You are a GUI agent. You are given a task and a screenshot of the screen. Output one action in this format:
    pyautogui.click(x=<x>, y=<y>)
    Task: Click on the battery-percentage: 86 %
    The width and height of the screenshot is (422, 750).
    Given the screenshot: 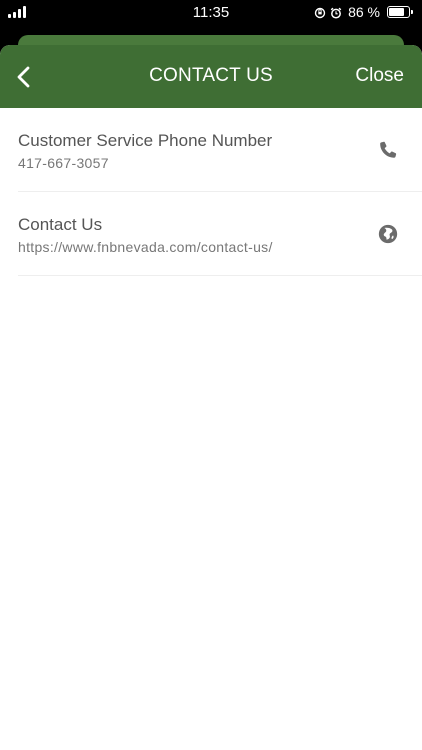 What is the action you would take?
    pyautogui.click(x=364, y=12)
    